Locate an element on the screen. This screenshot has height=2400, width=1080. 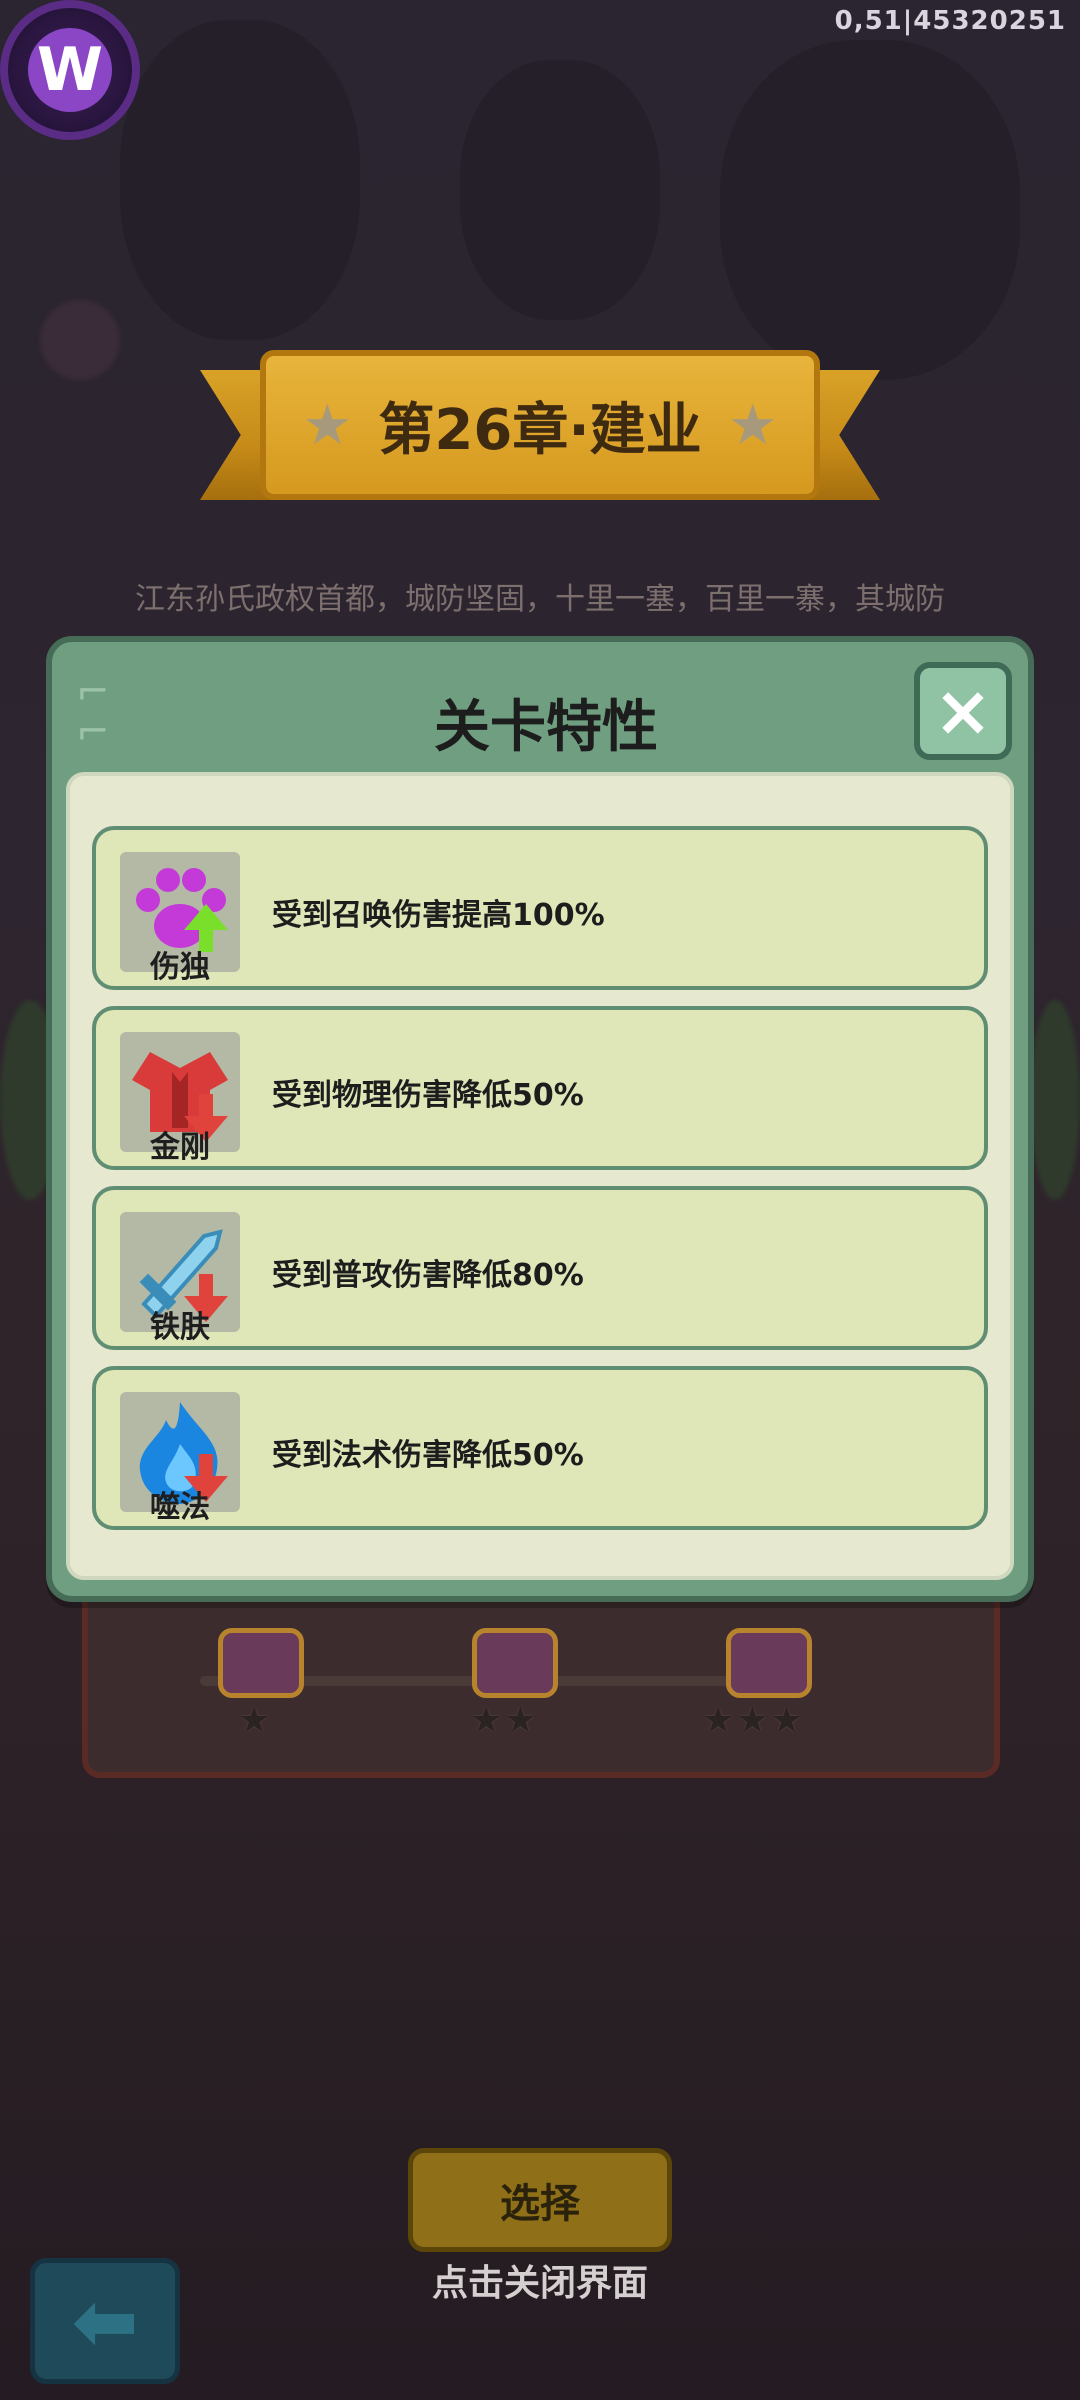
trait-description: 受到普攻伤害降低80% is located at coordinates (428, 1275).